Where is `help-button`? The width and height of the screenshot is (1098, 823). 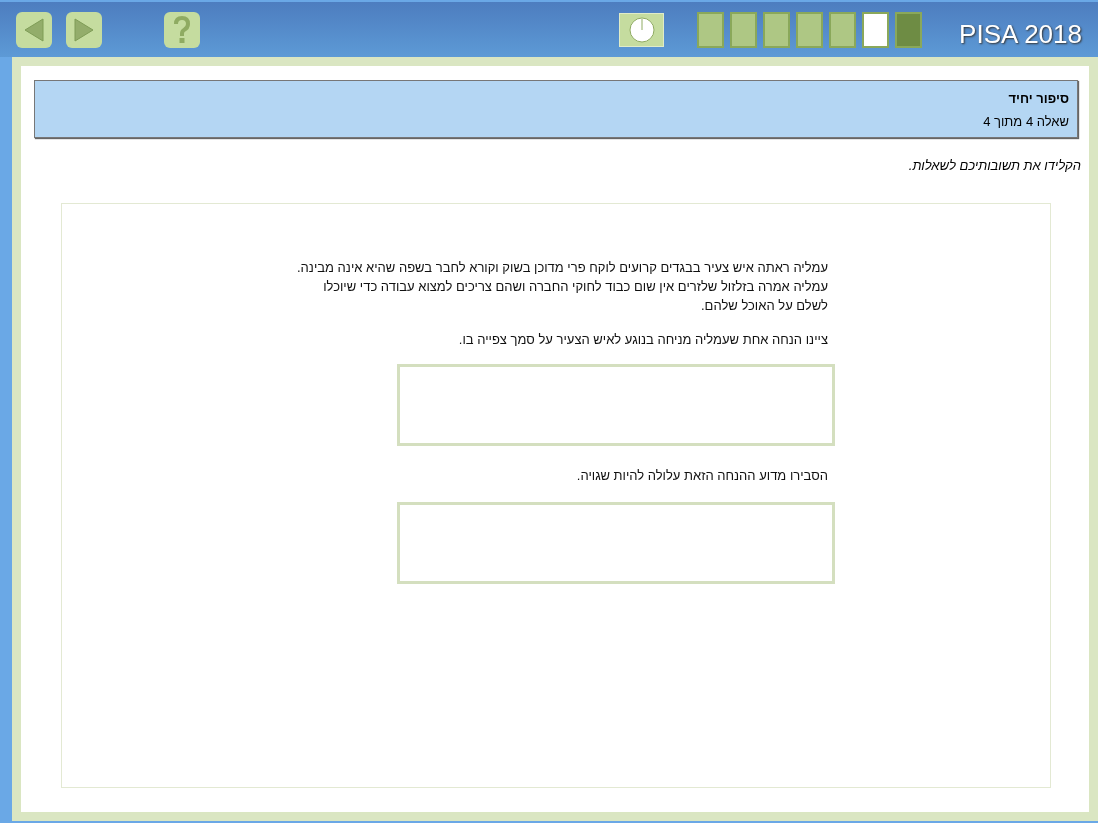 help-button is located at coordinates (182, 29).